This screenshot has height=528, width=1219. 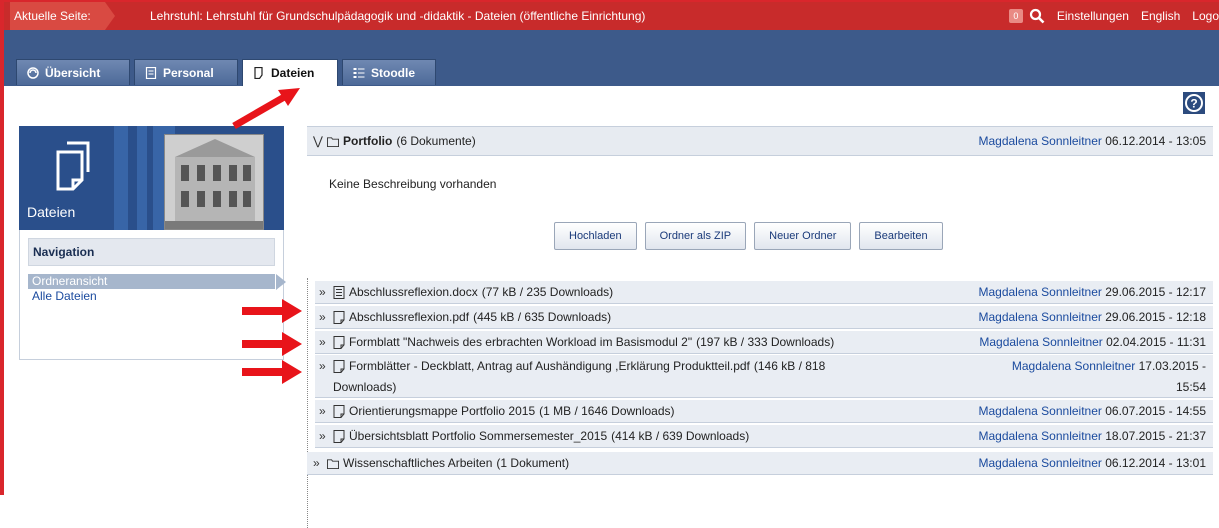 What do you see at coordinates (157, 282) in the screenshot?
I see `nav-item-folder-view: Ordneransicht` at bounding box center [157, 282].